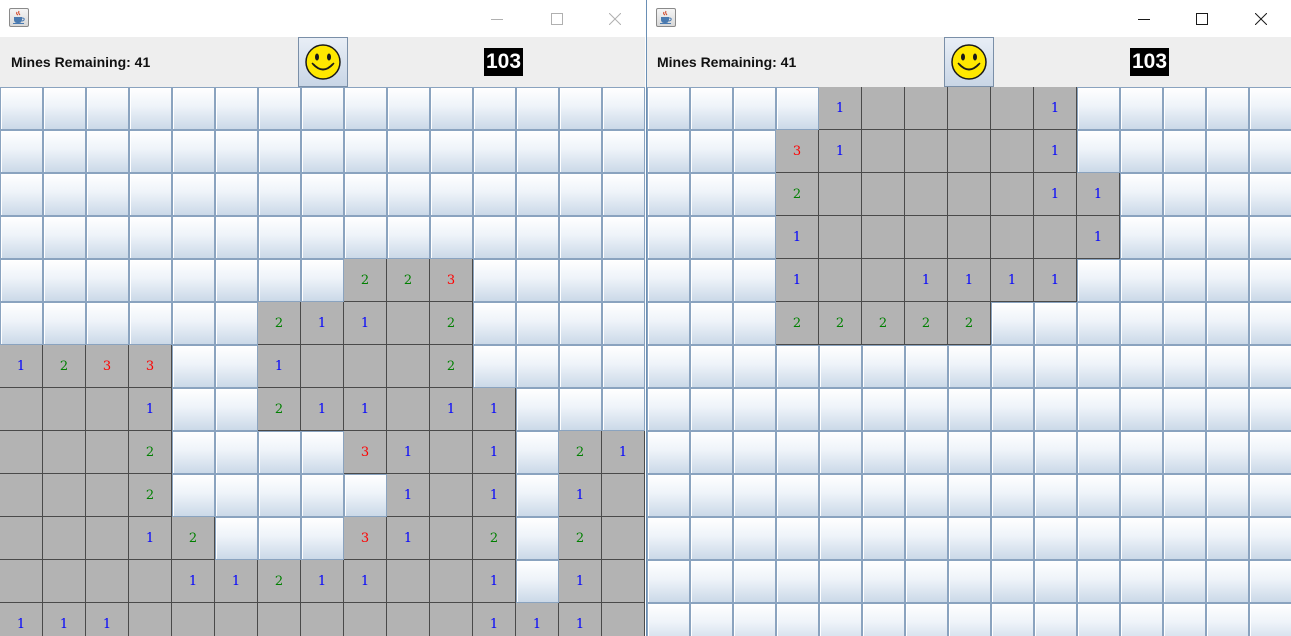  Describe the element at coordinates (969, 18) in the screenshot. I see `title-bar` at that location.